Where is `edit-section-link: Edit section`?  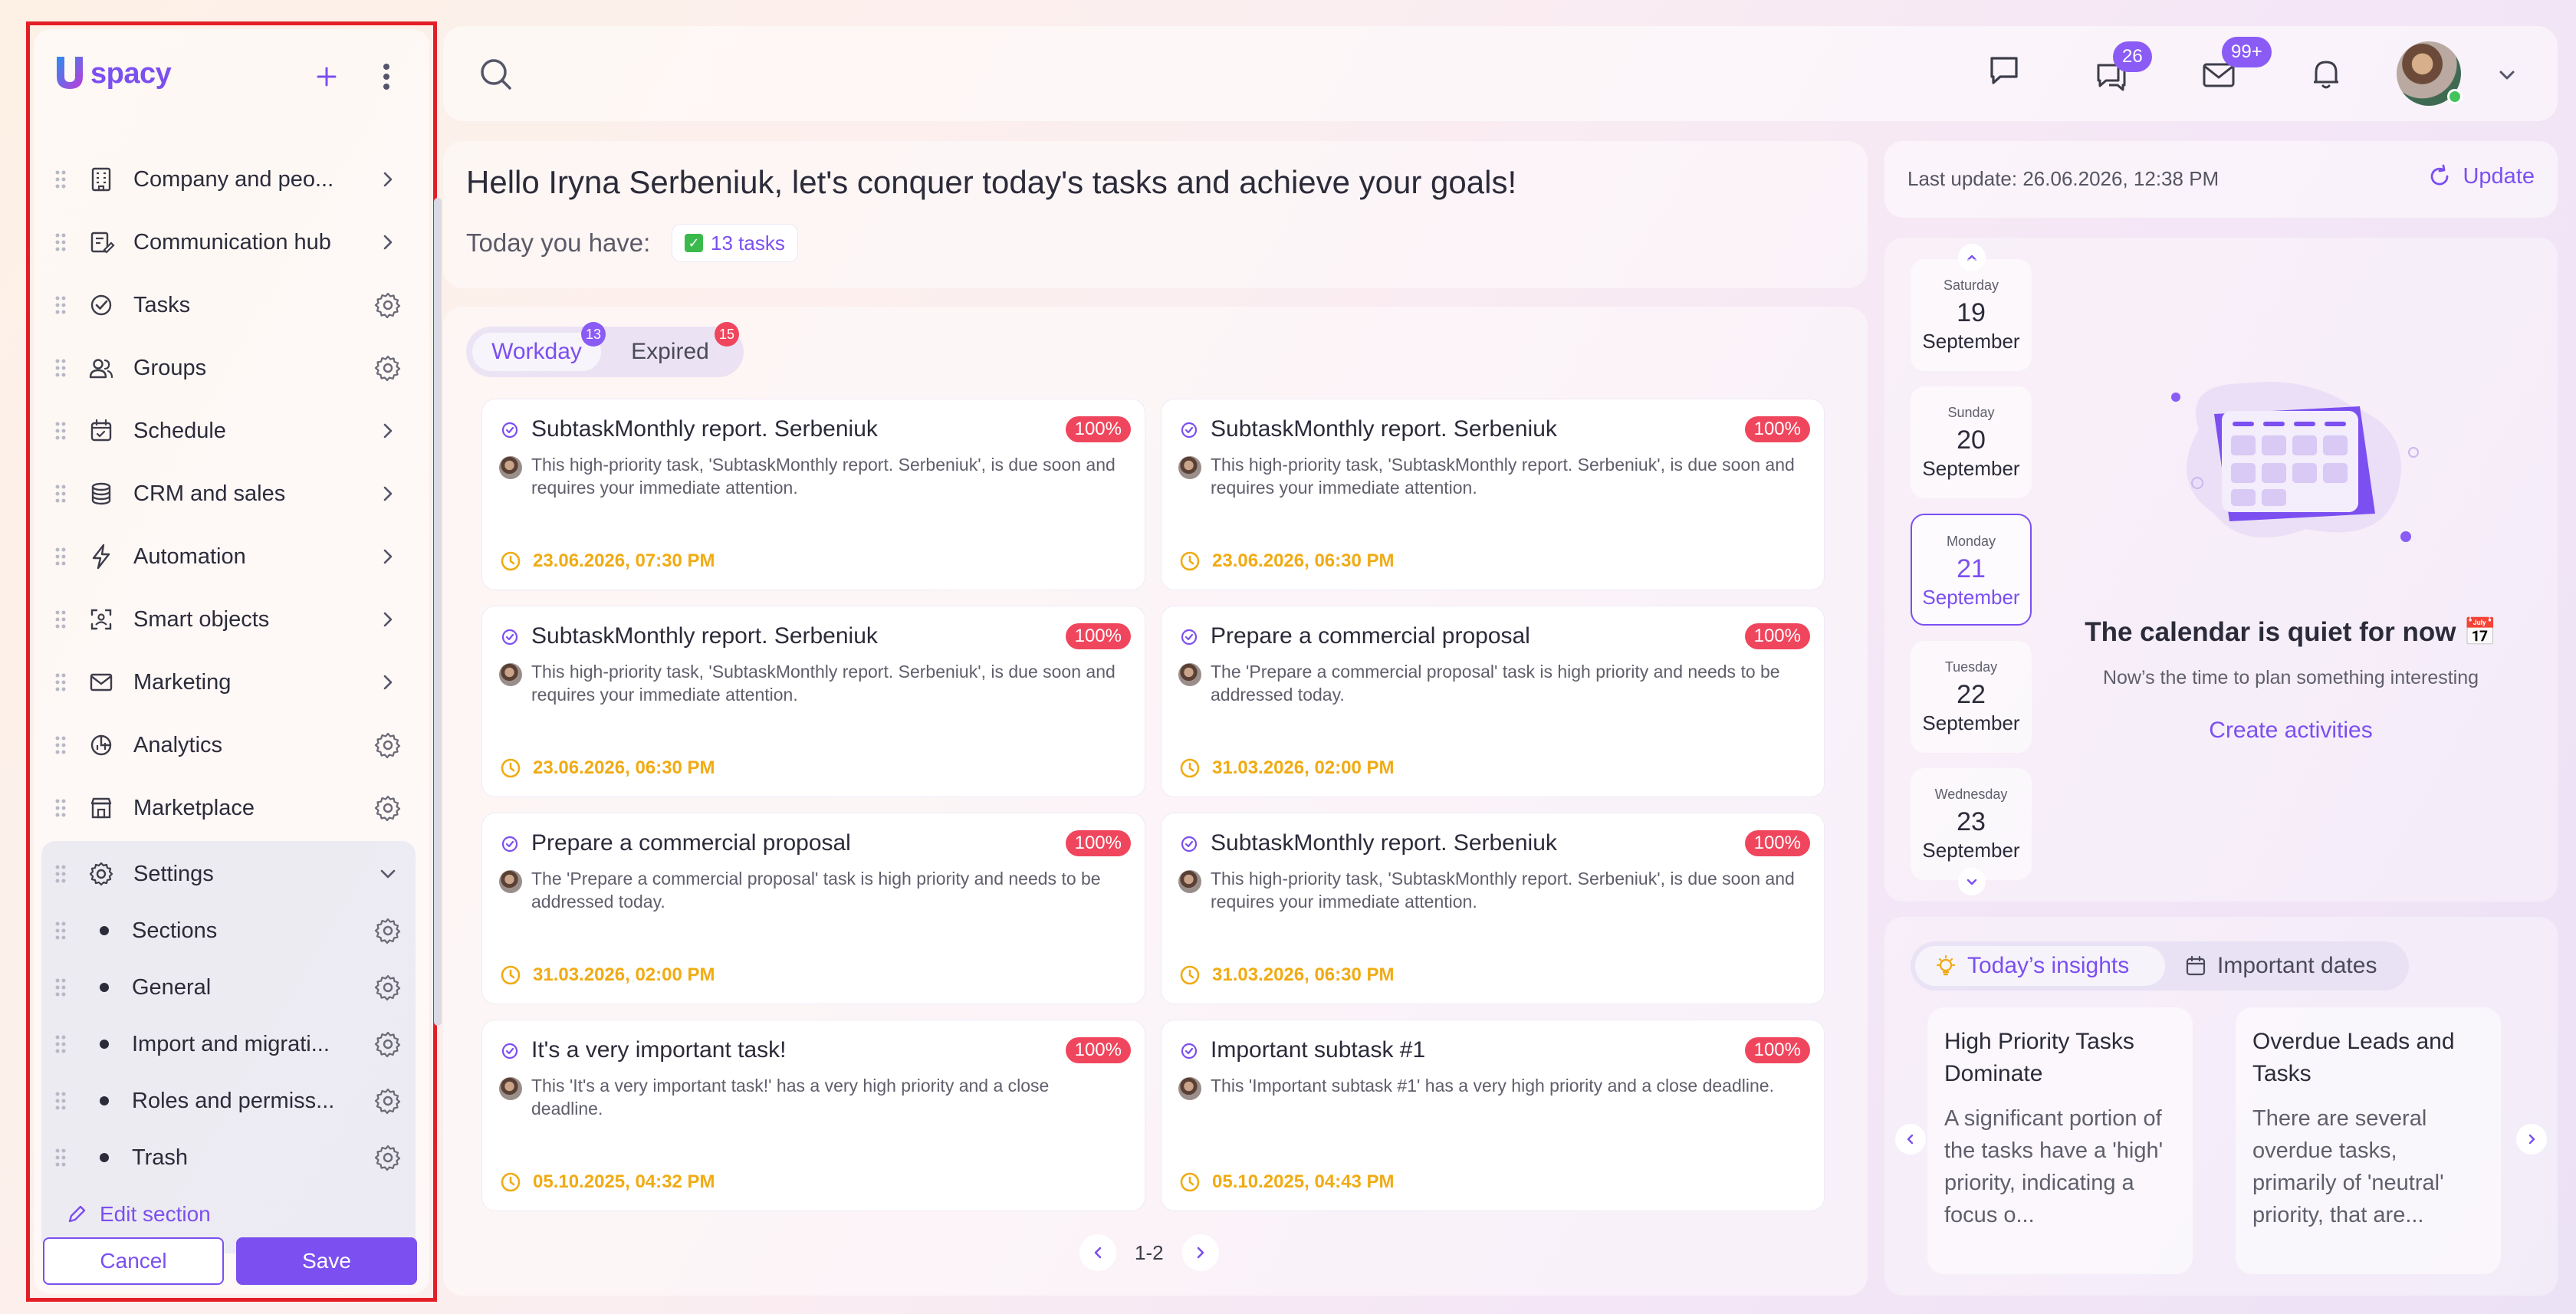
edit-section-link: Edit section is located at coordinates (138, 1214).